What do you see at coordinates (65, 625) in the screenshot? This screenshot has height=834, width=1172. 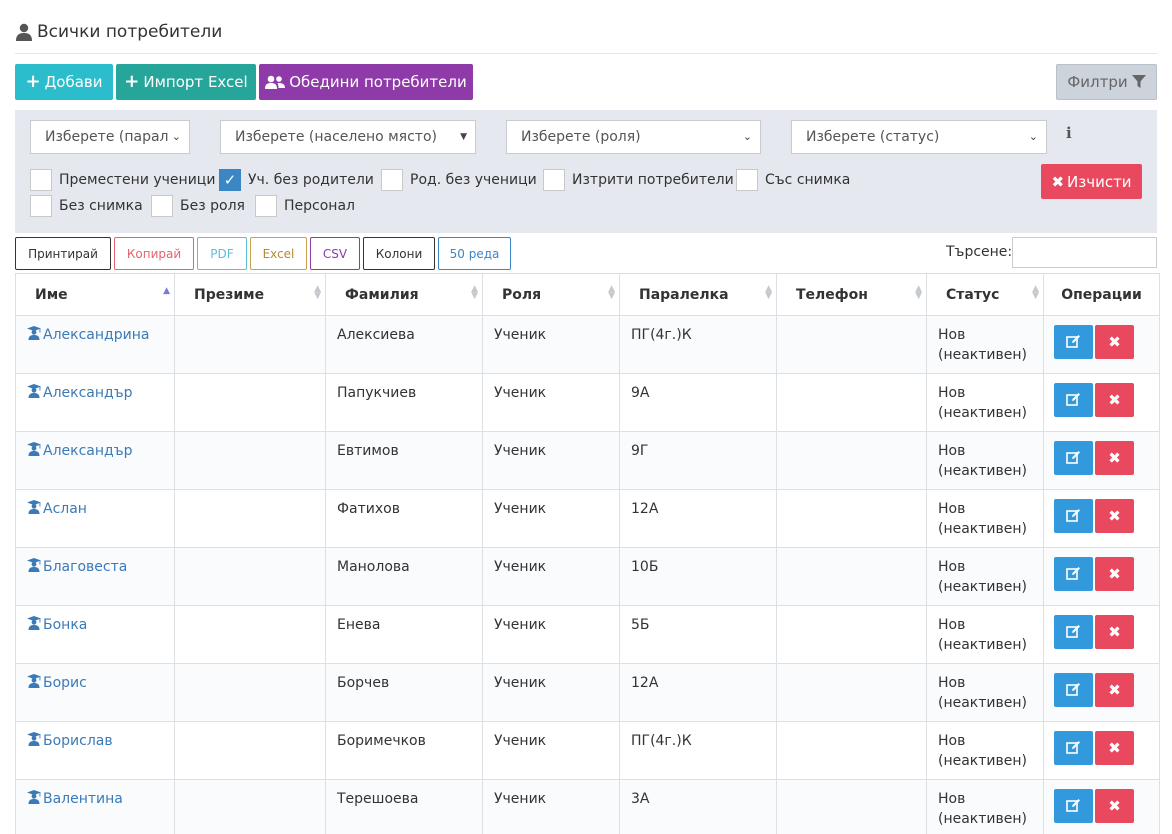 I see `user-link: Бонка` at bounding box center [65, 625].